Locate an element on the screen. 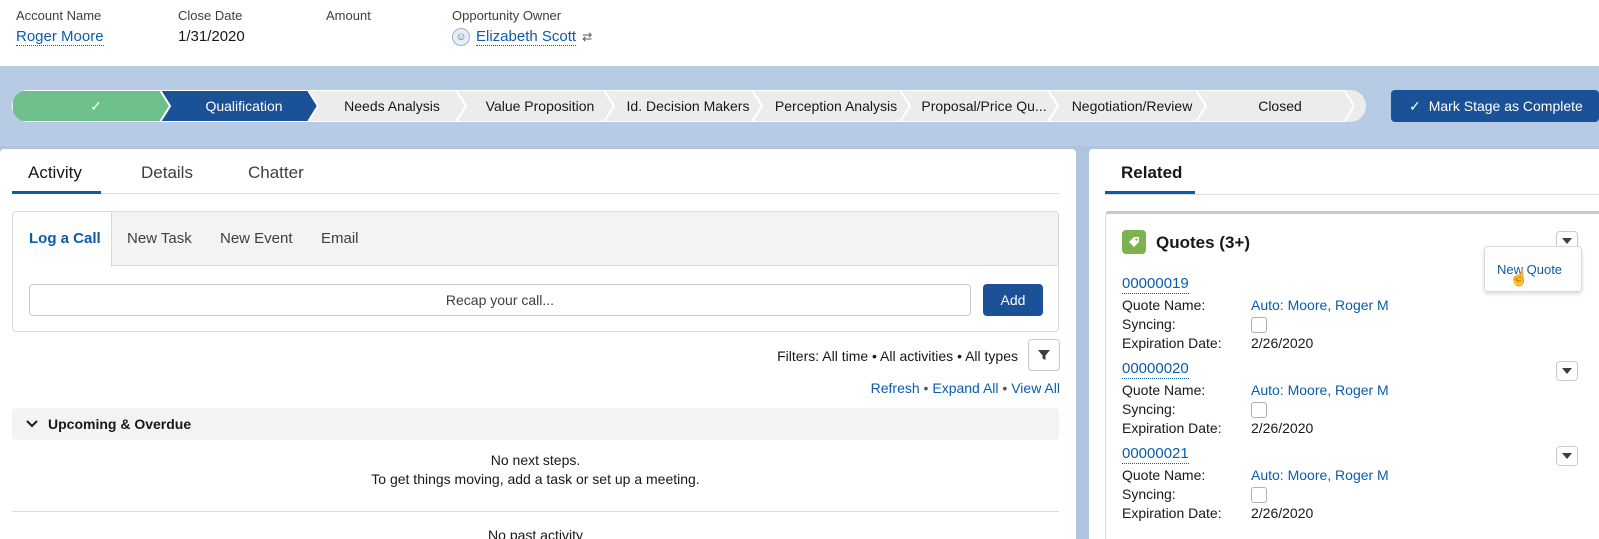  filter-button is located at coordinates (1044, 355).